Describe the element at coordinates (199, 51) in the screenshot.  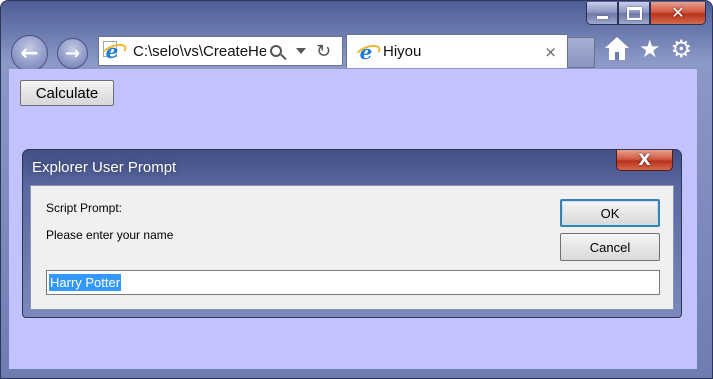
I see `address-text: C:\selo\vs\CreateHe` at that location.